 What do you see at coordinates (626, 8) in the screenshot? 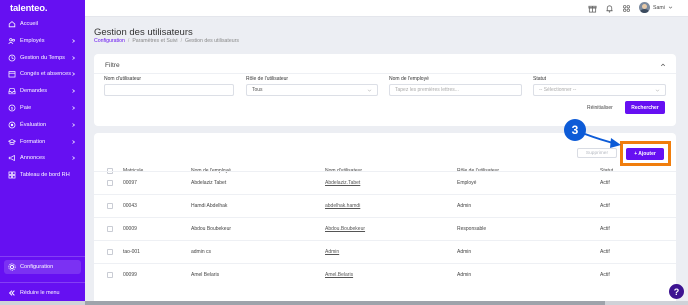
I see `apps-grid-icon` at bounding box center [626, 8].